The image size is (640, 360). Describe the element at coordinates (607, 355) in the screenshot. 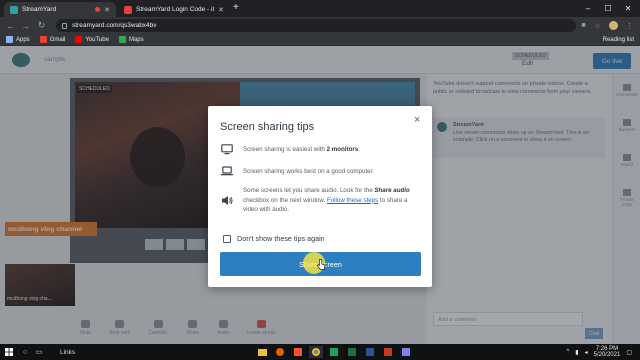

I see `clock-date: 5/20/2021` at that location.